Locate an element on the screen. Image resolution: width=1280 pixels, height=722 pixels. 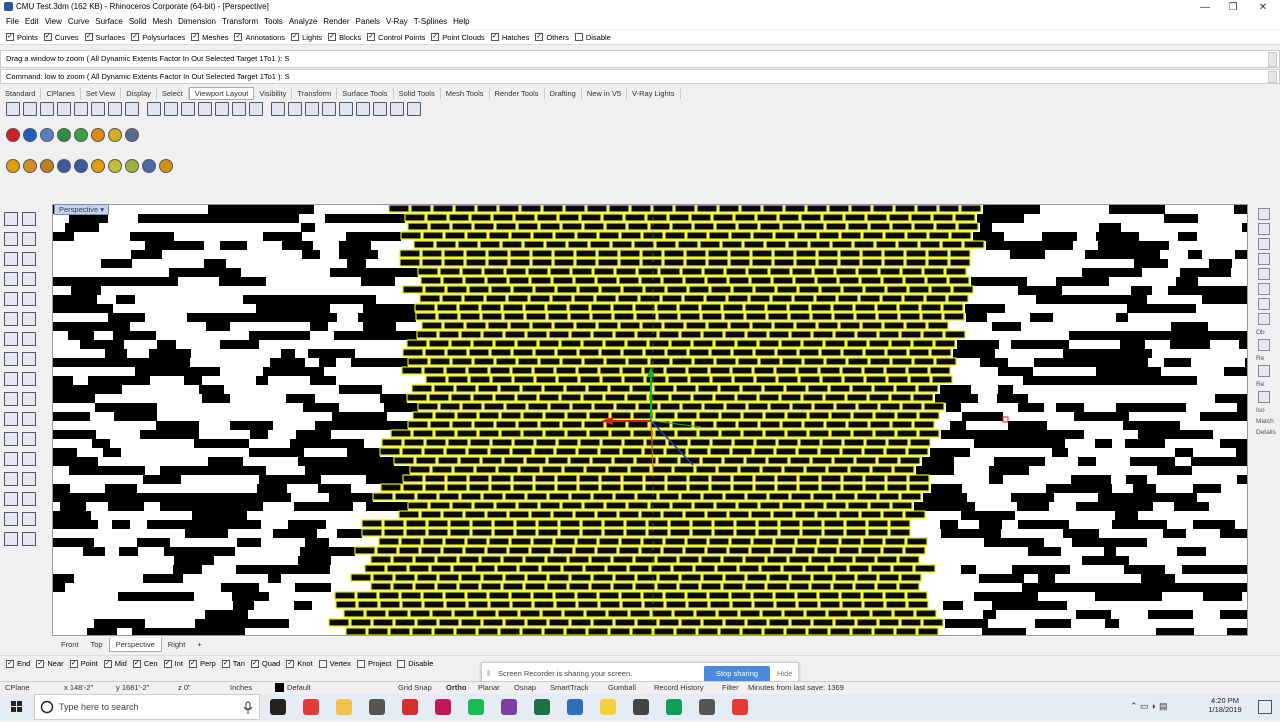
units-label: Inches is located at coordinates (241, 687).